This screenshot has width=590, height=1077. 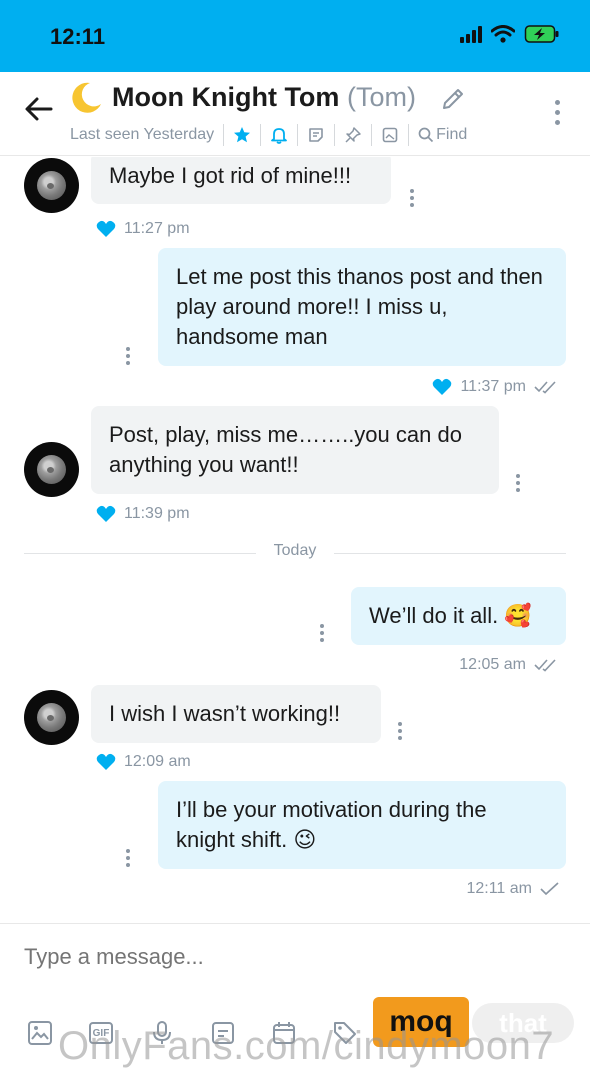 I want to click on message-meta: 12:11 am, so click(x=513, y=889).